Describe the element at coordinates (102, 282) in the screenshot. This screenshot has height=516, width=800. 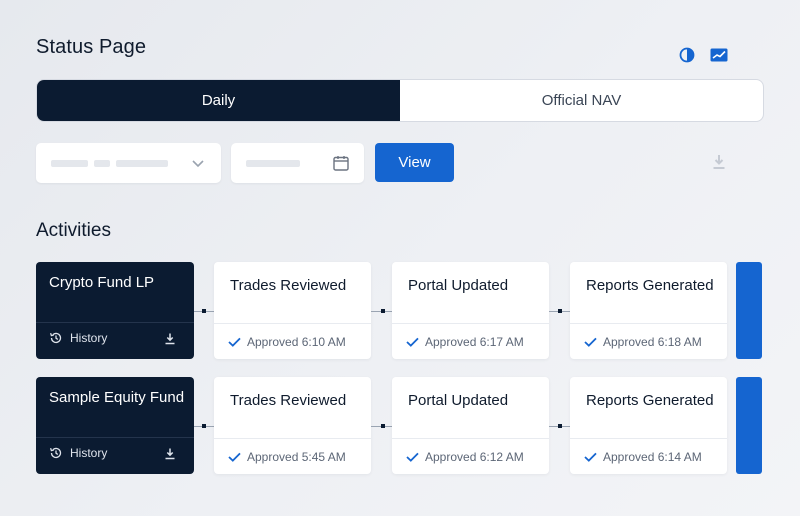
I see `fund-name: Crypto Fund LP` at that location.